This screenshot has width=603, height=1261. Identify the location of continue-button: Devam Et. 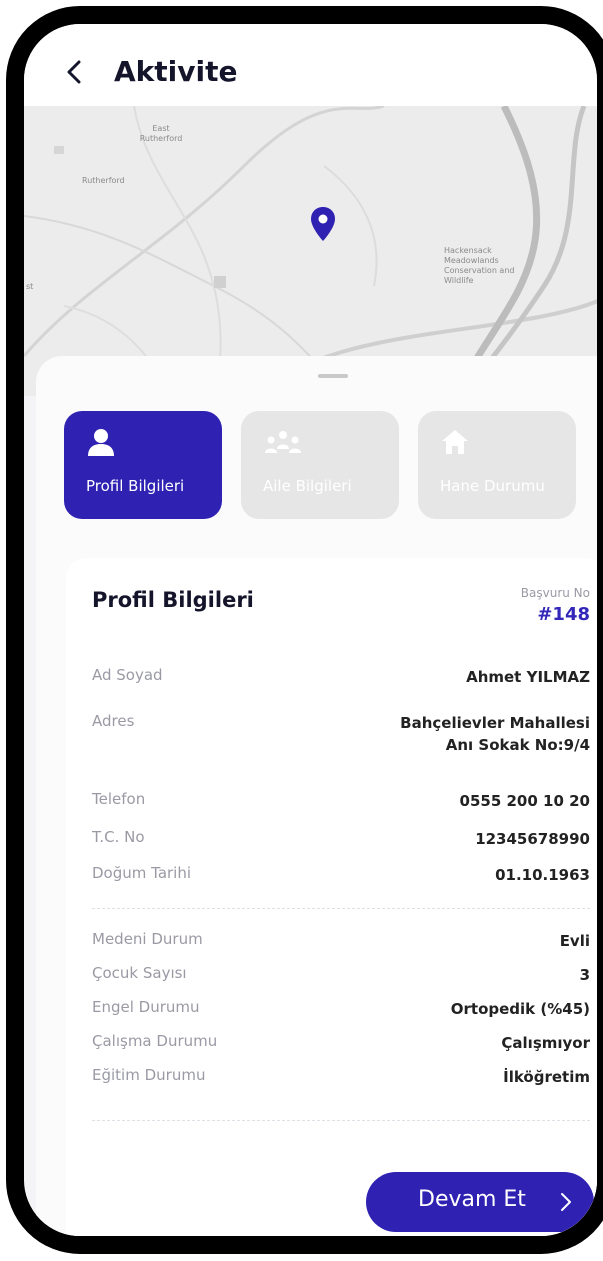
(480, 1202).